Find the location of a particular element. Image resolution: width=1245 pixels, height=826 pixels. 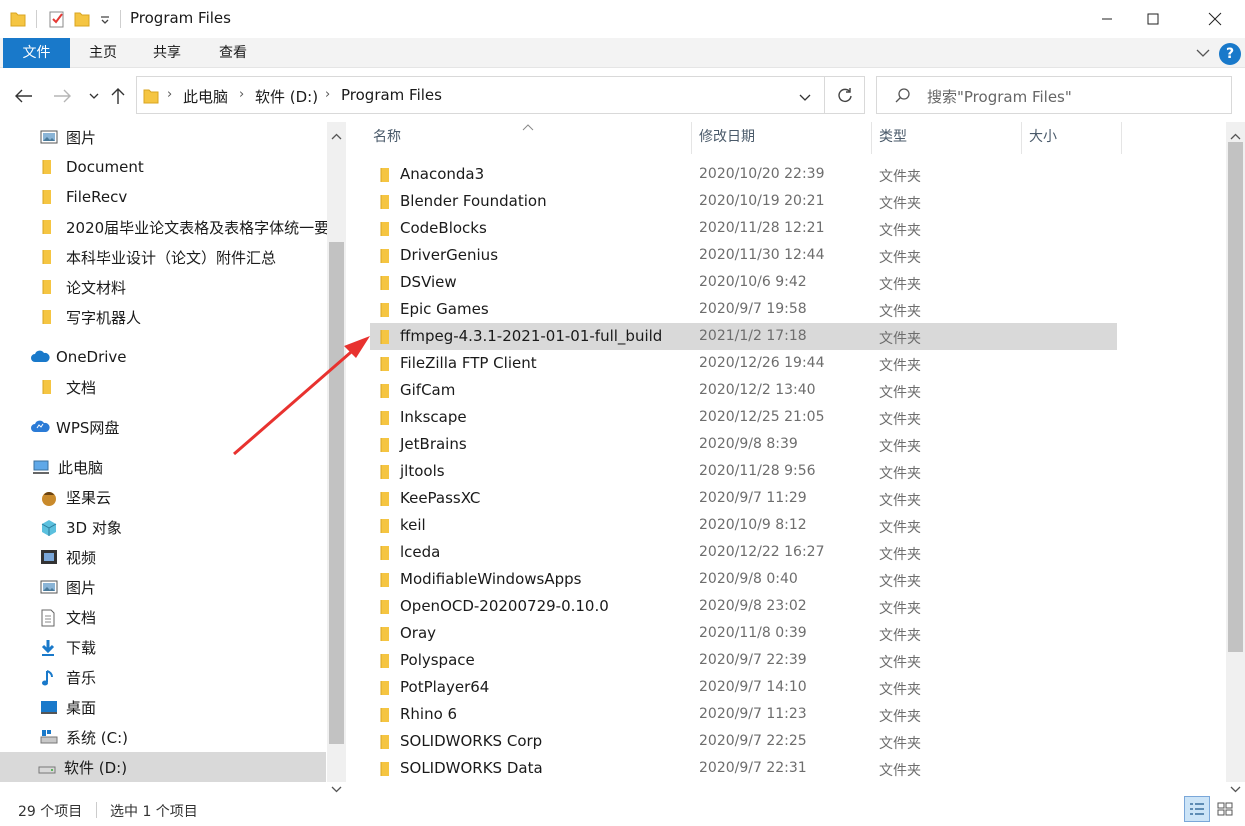

search-input: 搜索"Program Files" is located at coordinates (1054, 95).